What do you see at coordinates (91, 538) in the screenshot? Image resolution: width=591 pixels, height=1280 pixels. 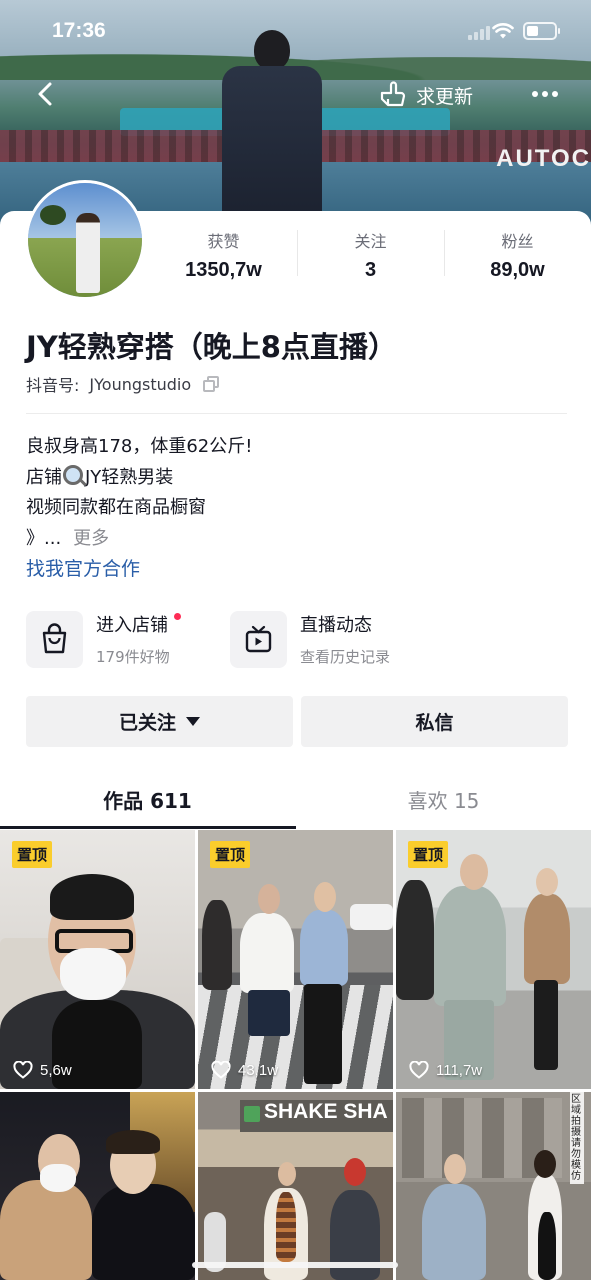 I see `bio-more-link: 更多` at bounding box center [91, 538].